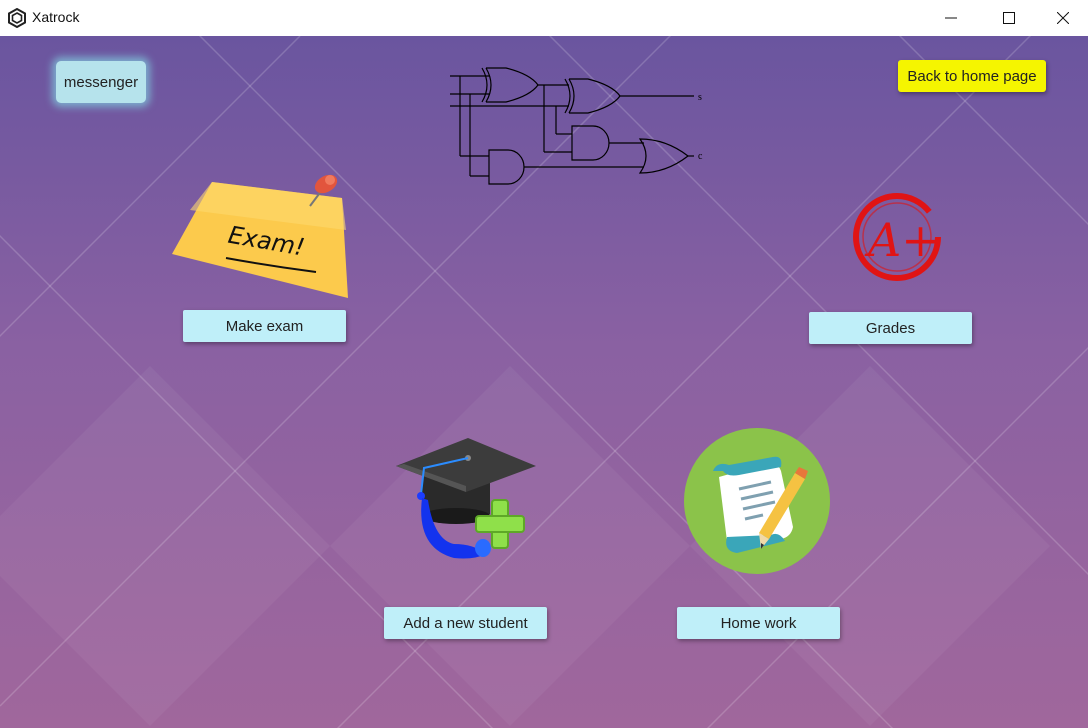 This screenshot has width=1088, height=728. Describe the element at coordinates (890, 328) in the screenshot. I see `grades-button: Grades` at that location.